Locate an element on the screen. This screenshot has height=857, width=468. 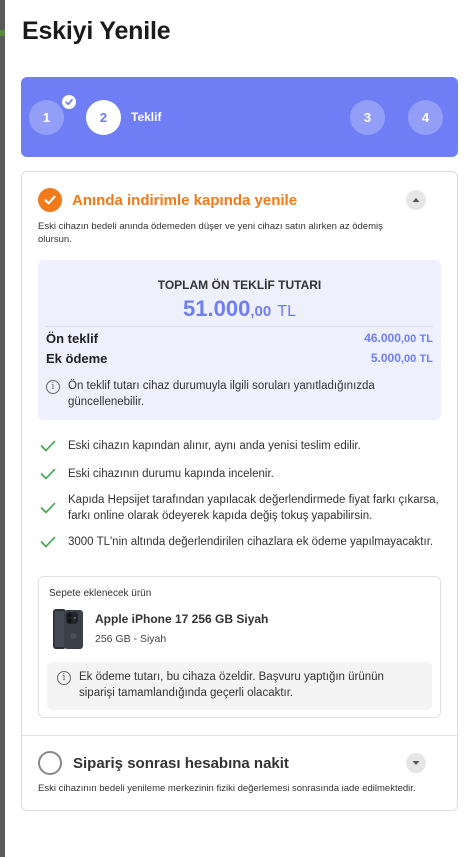
chevron-up-icon is located at coordinates (416, 200).